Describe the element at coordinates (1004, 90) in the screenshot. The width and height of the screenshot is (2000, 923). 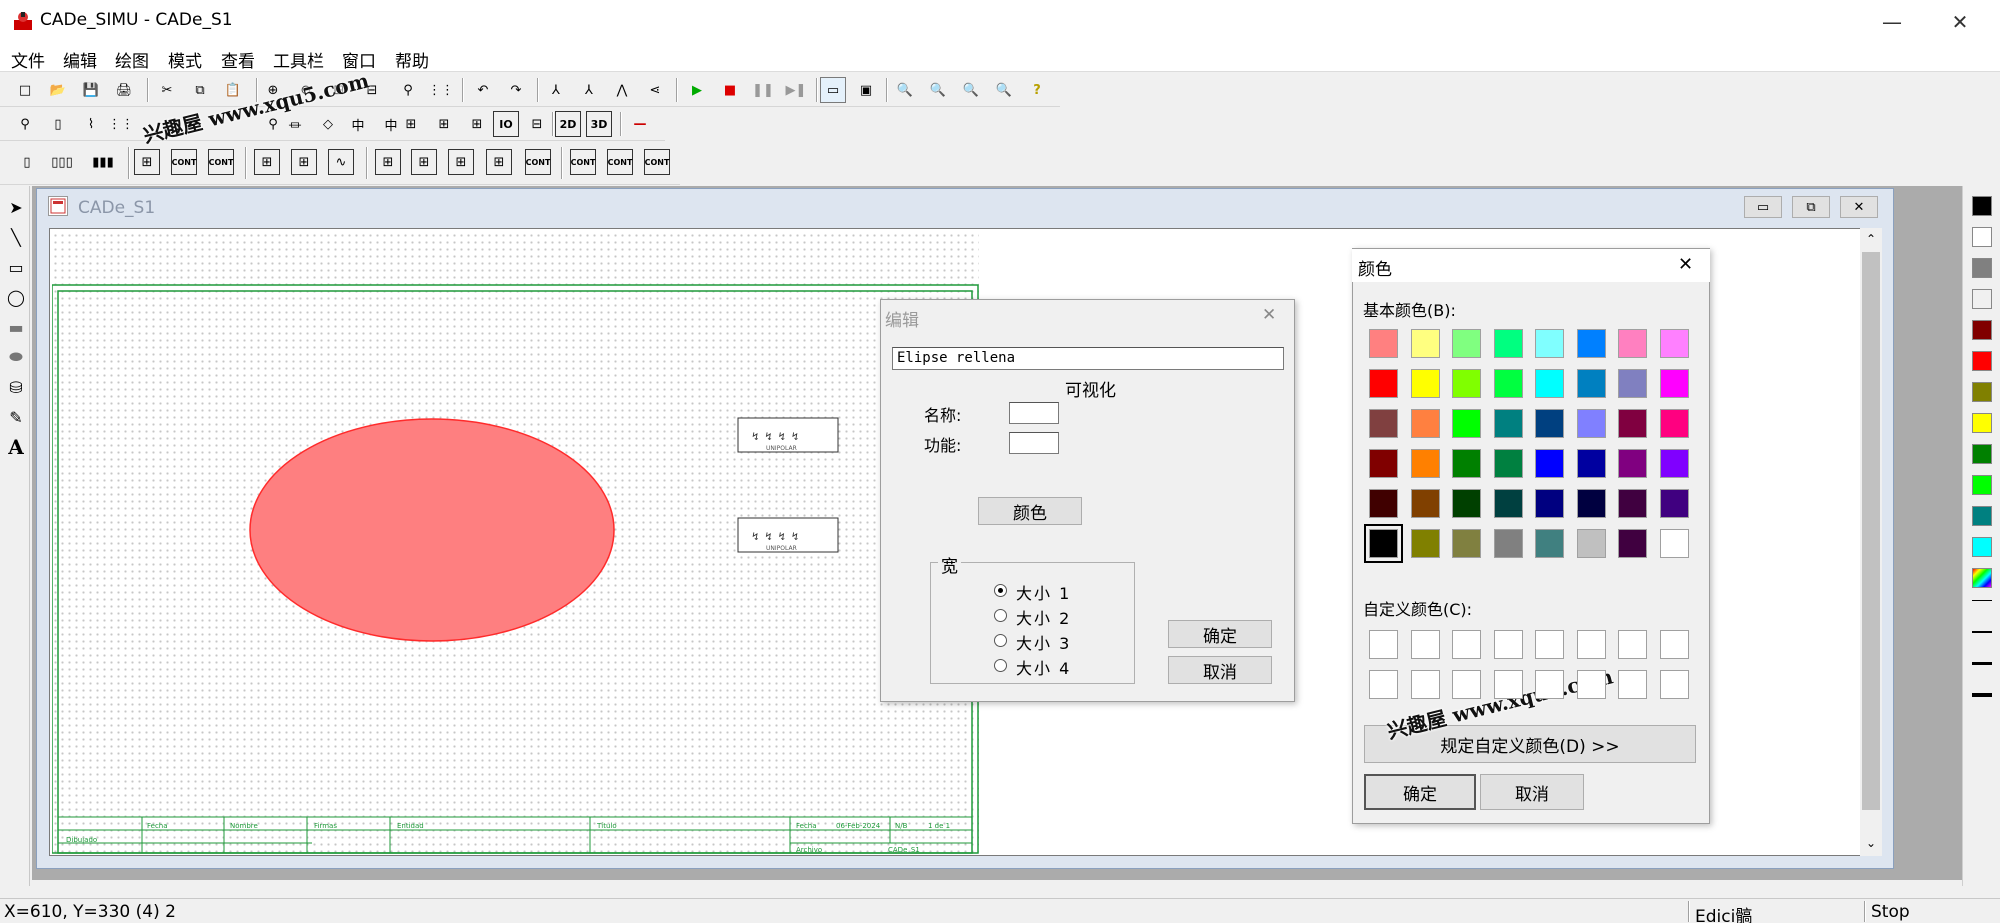
I see `zoom-4-icon: 🔍` at that location.